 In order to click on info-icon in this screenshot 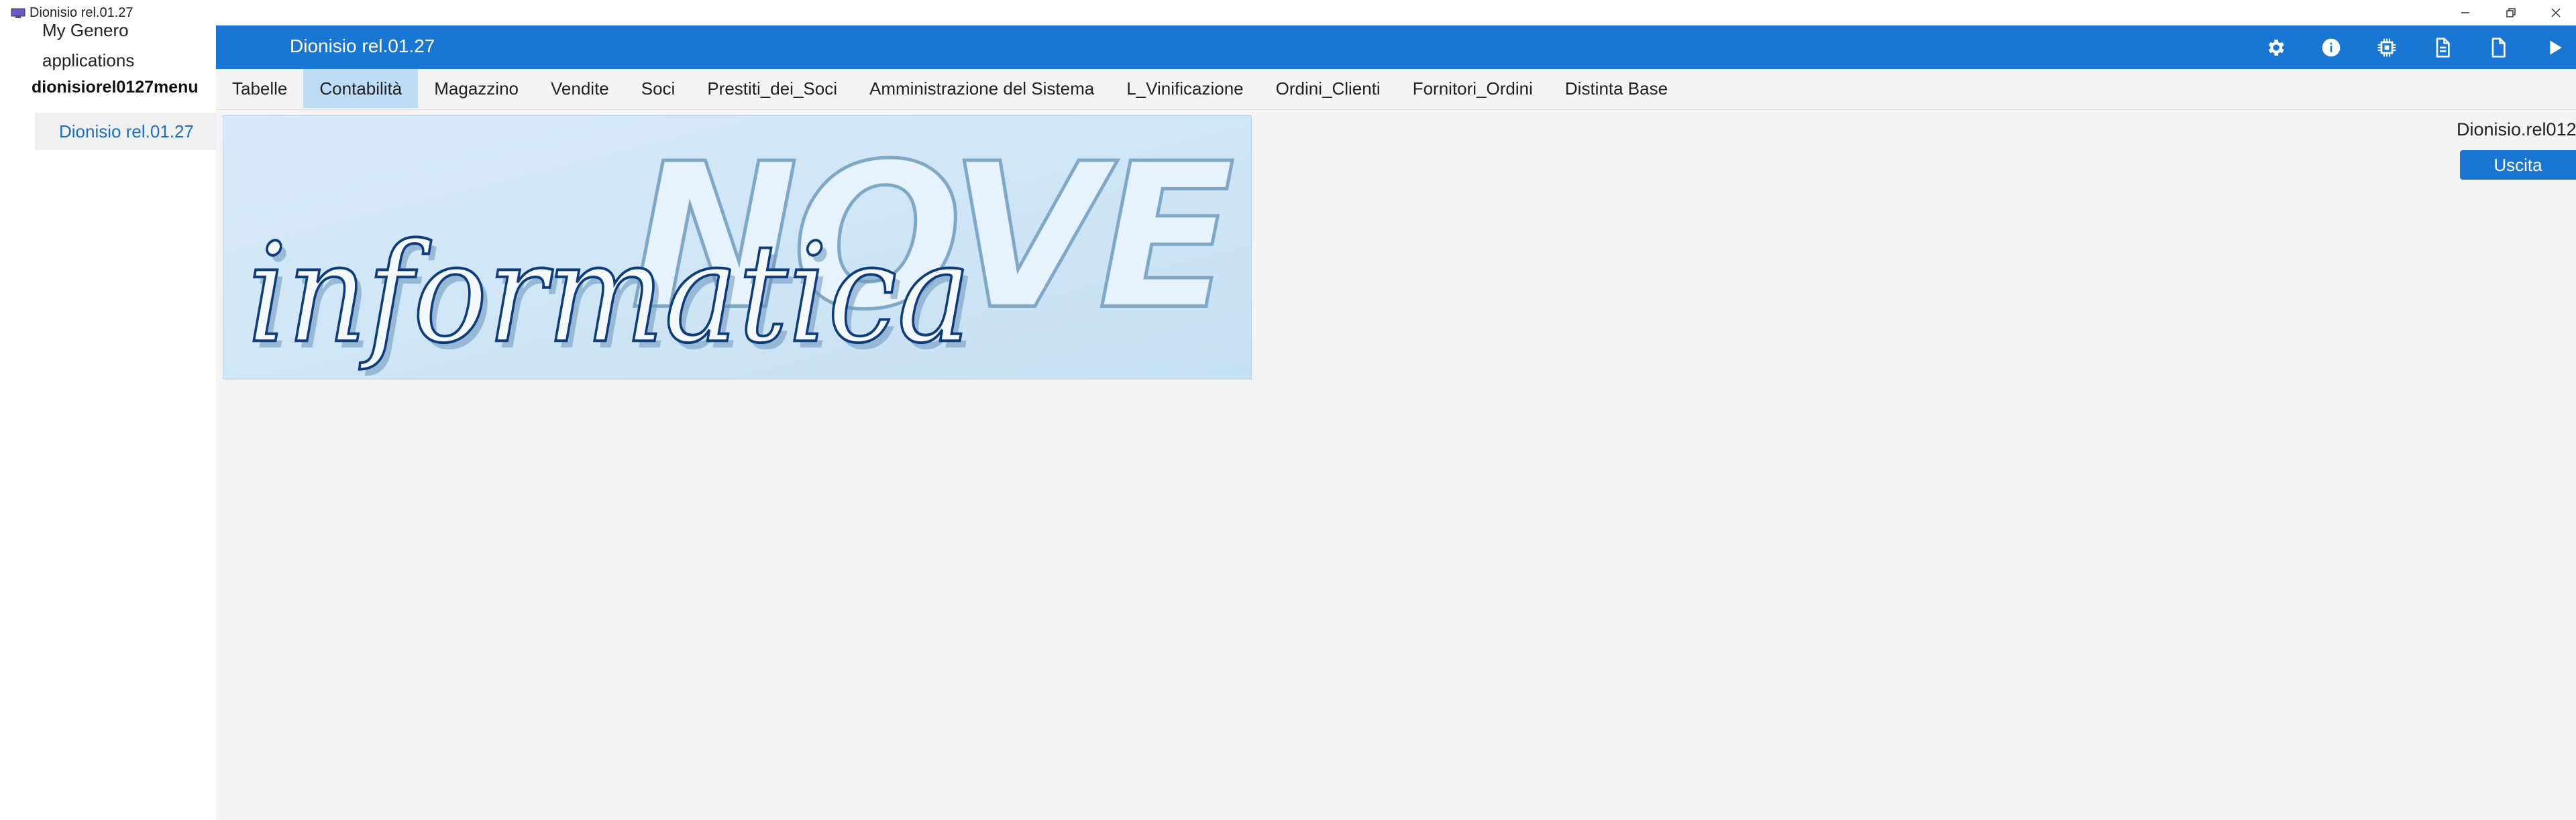, I will do `click(2331, 47)`.